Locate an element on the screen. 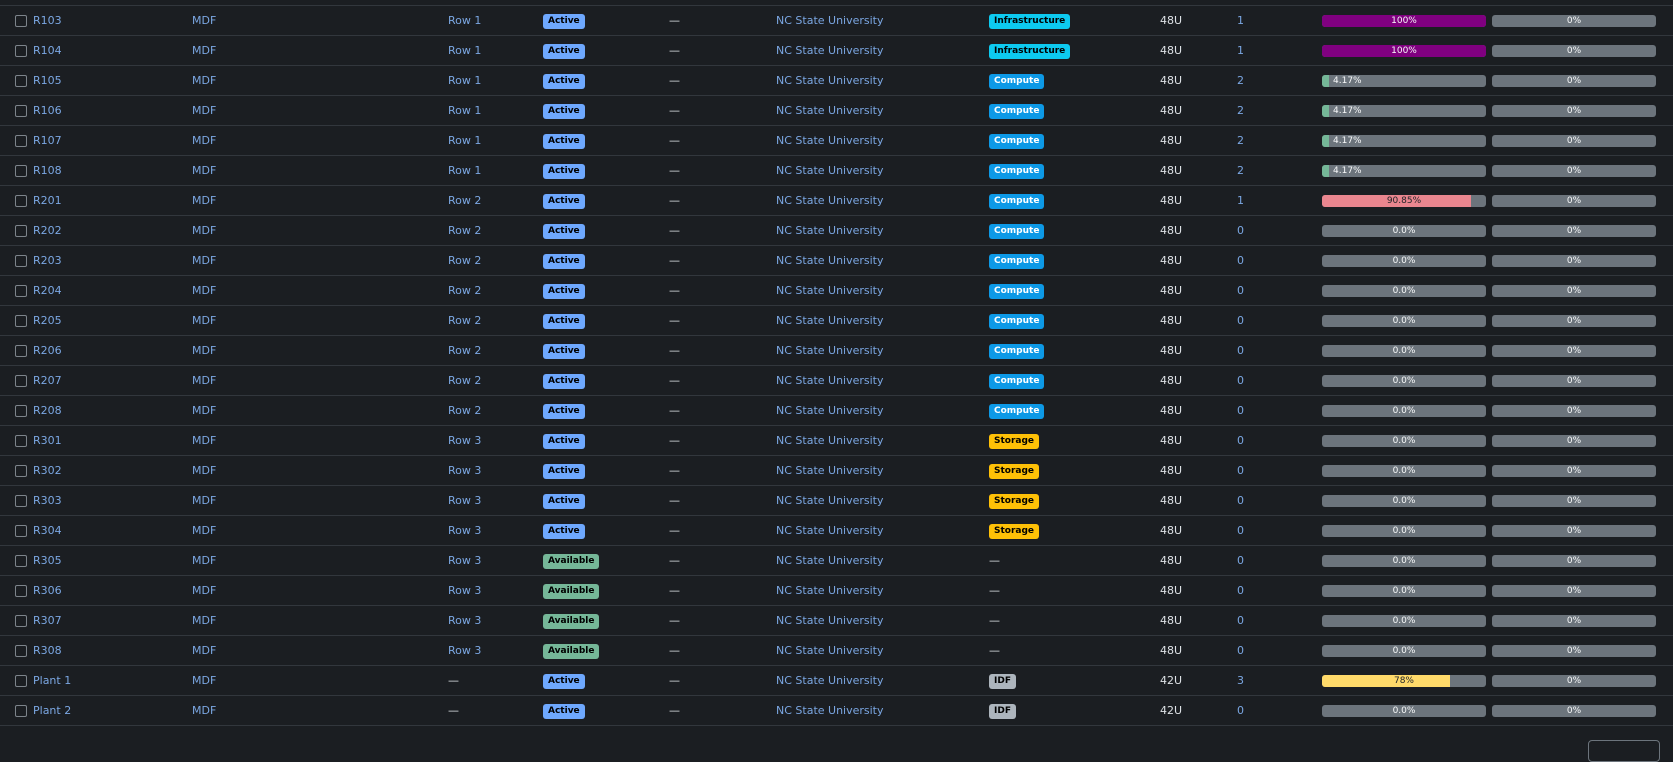 This screenshot has width=1673, height=762. rack-name-link: R206 is located at coordinates (47, 350).